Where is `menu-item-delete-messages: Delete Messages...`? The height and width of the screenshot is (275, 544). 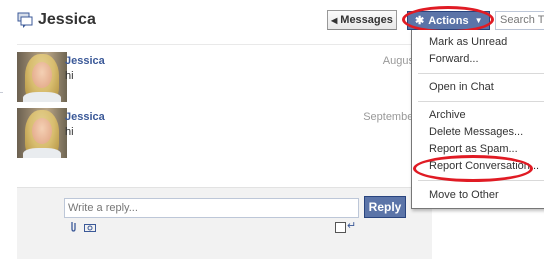
menu-item-delete-messages: Delete Messages... is located at coordinates (476, 132).